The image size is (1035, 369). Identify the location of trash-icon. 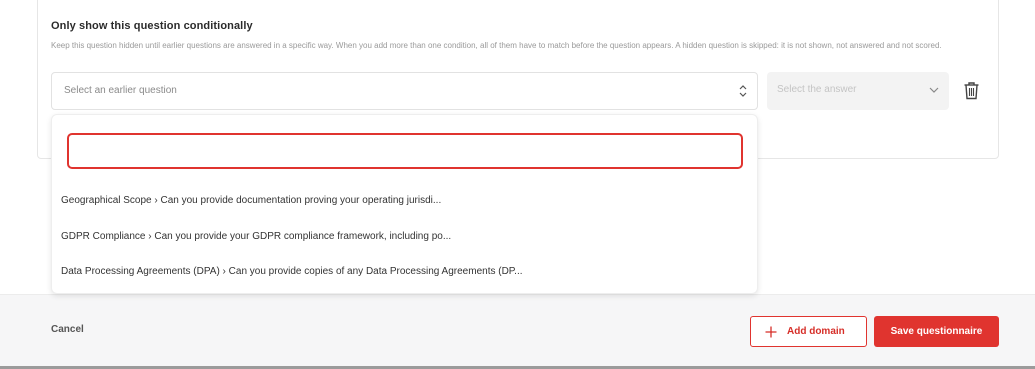
(971, 90).